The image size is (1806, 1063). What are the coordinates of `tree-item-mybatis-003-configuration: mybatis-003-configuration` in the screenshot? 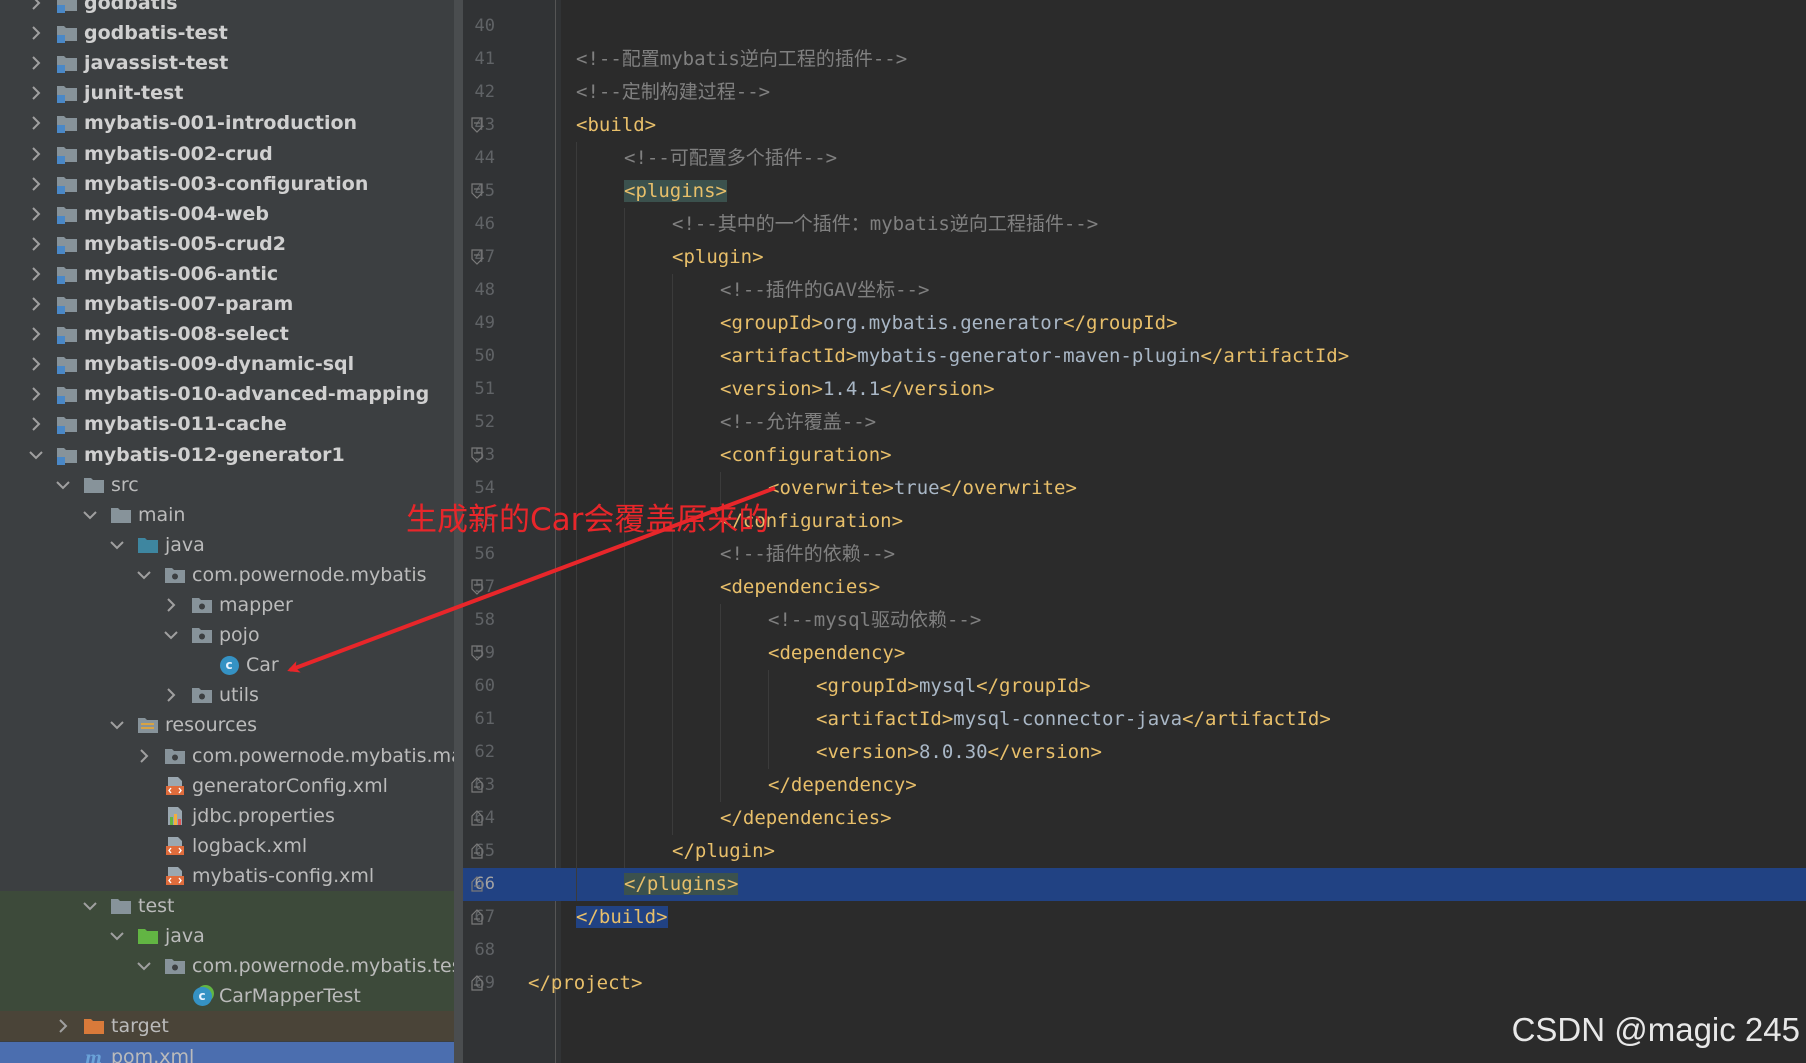 It's located at (231, 184).